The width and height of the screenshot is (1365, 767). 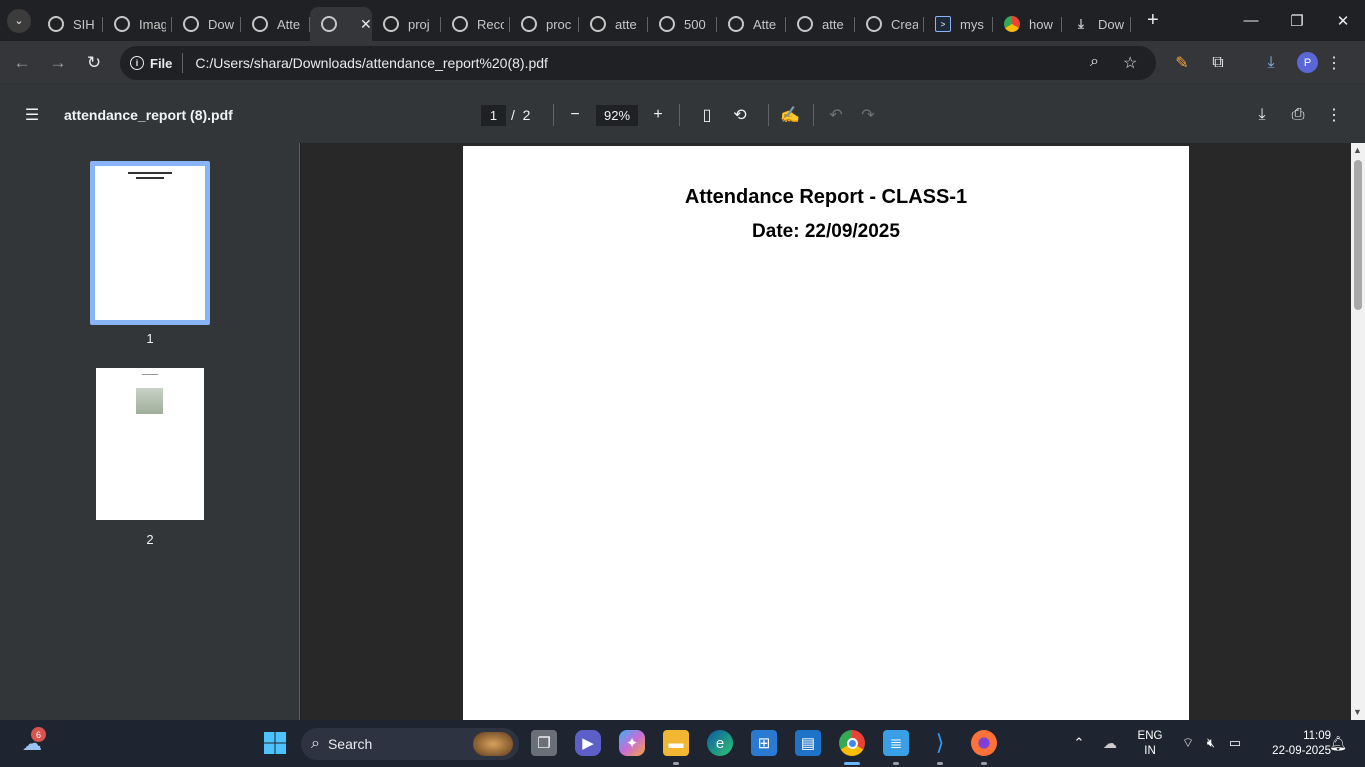 What do you see at coordinates (1027, 24) in the screenshot?
I see `browser-tab: how` at bounding box center [1027, 24].